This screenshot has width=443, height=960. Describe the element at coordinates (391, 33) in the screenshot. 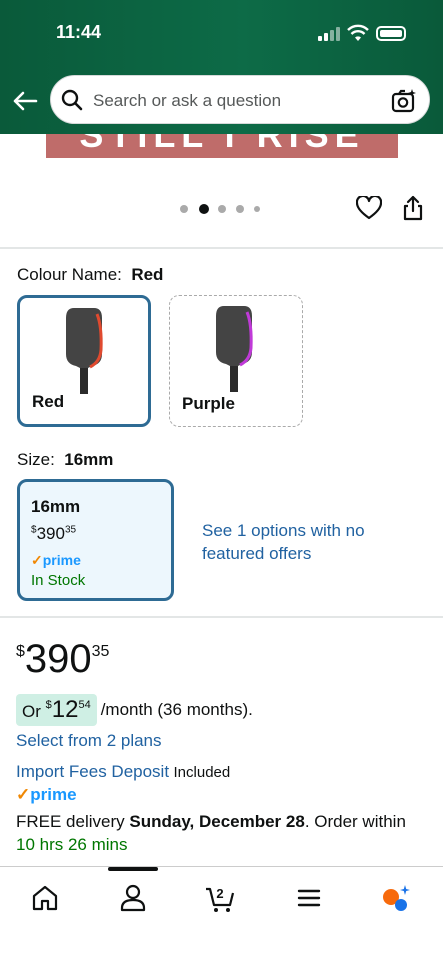

I see `battery-icon` at that location.